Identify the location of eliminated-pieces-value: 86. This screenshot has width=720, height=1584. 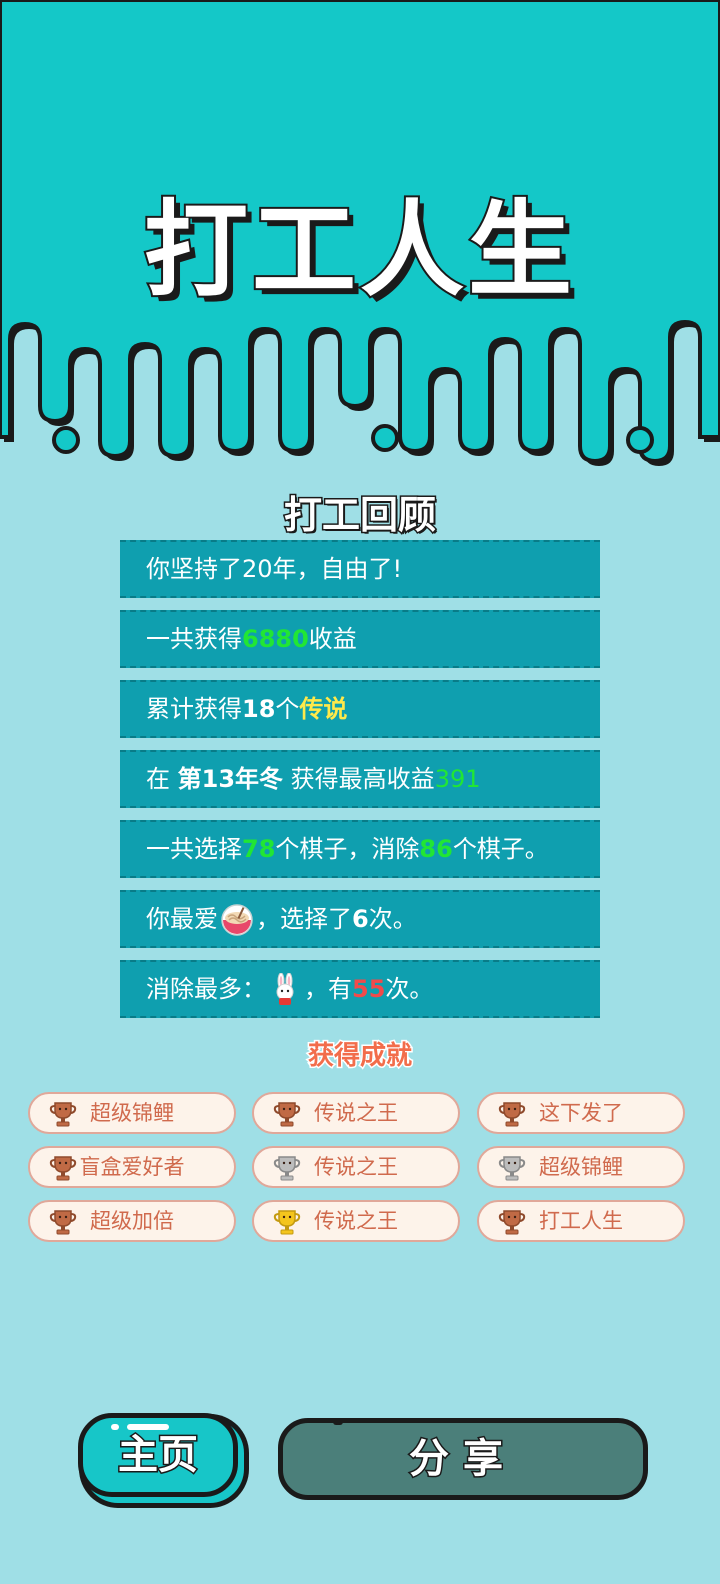
(436, 849).